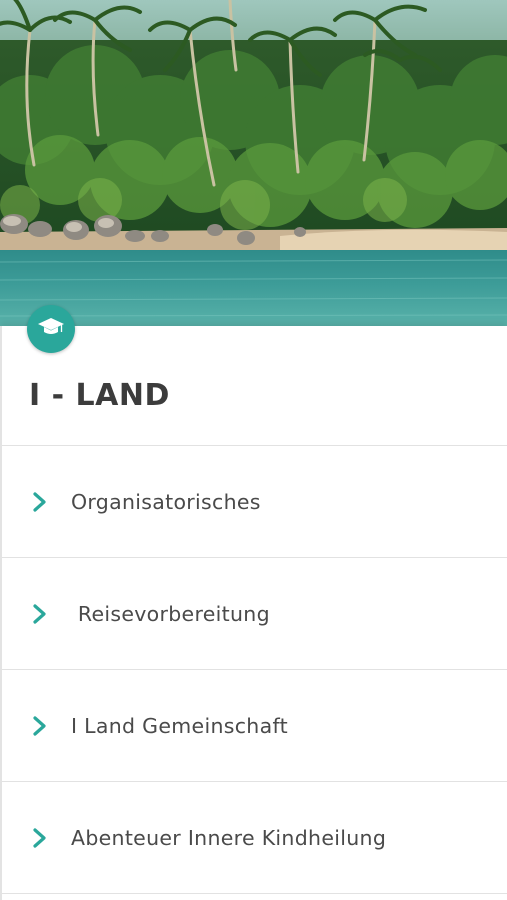  I want to click on lesson-label: I Land Gemeinschaft, so click(179, 725).